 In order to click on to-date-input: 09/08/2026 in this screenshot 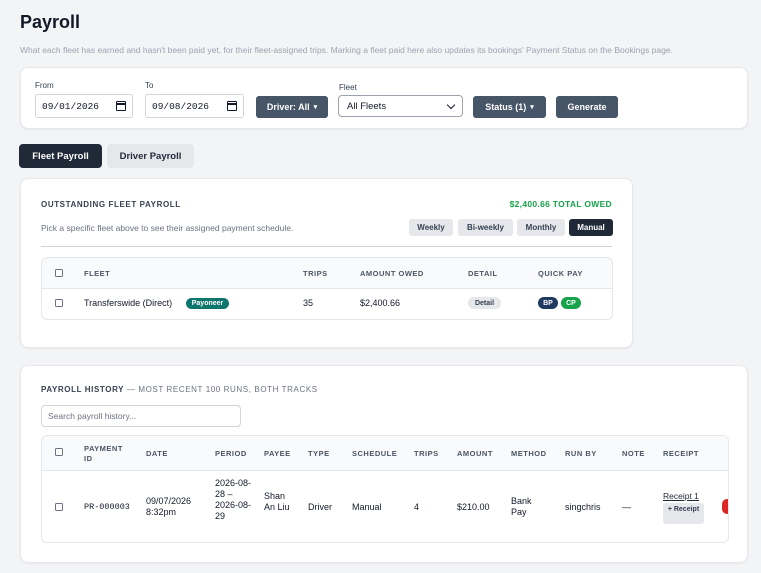, I will do `click(194, 106)`.